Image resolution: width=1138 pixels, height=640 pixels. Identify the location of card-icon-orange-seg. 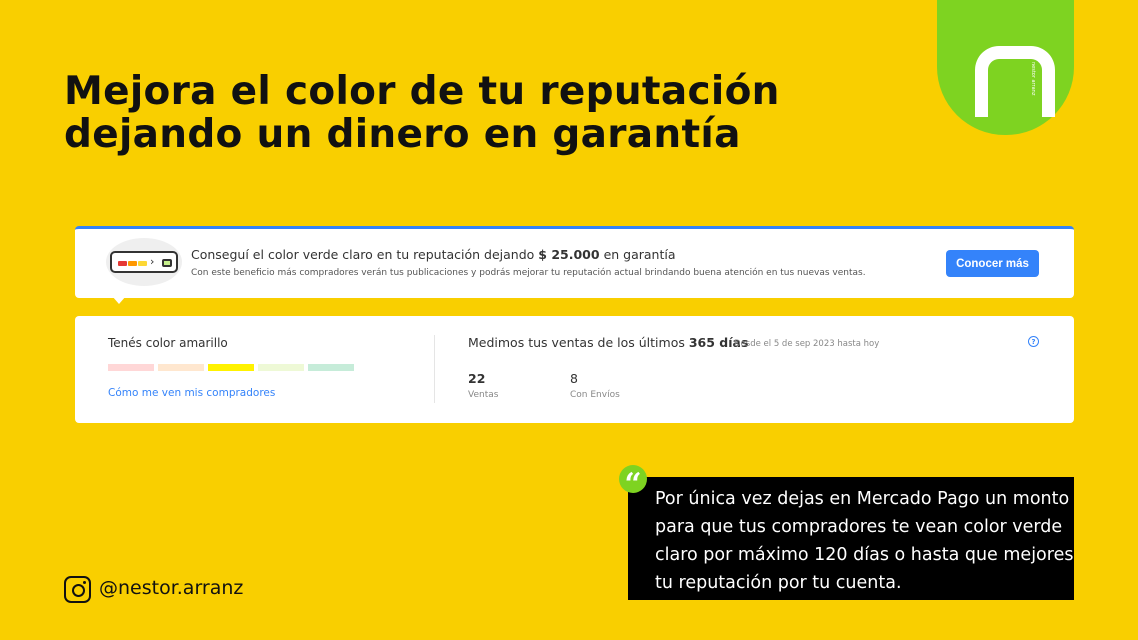
(132, 263).